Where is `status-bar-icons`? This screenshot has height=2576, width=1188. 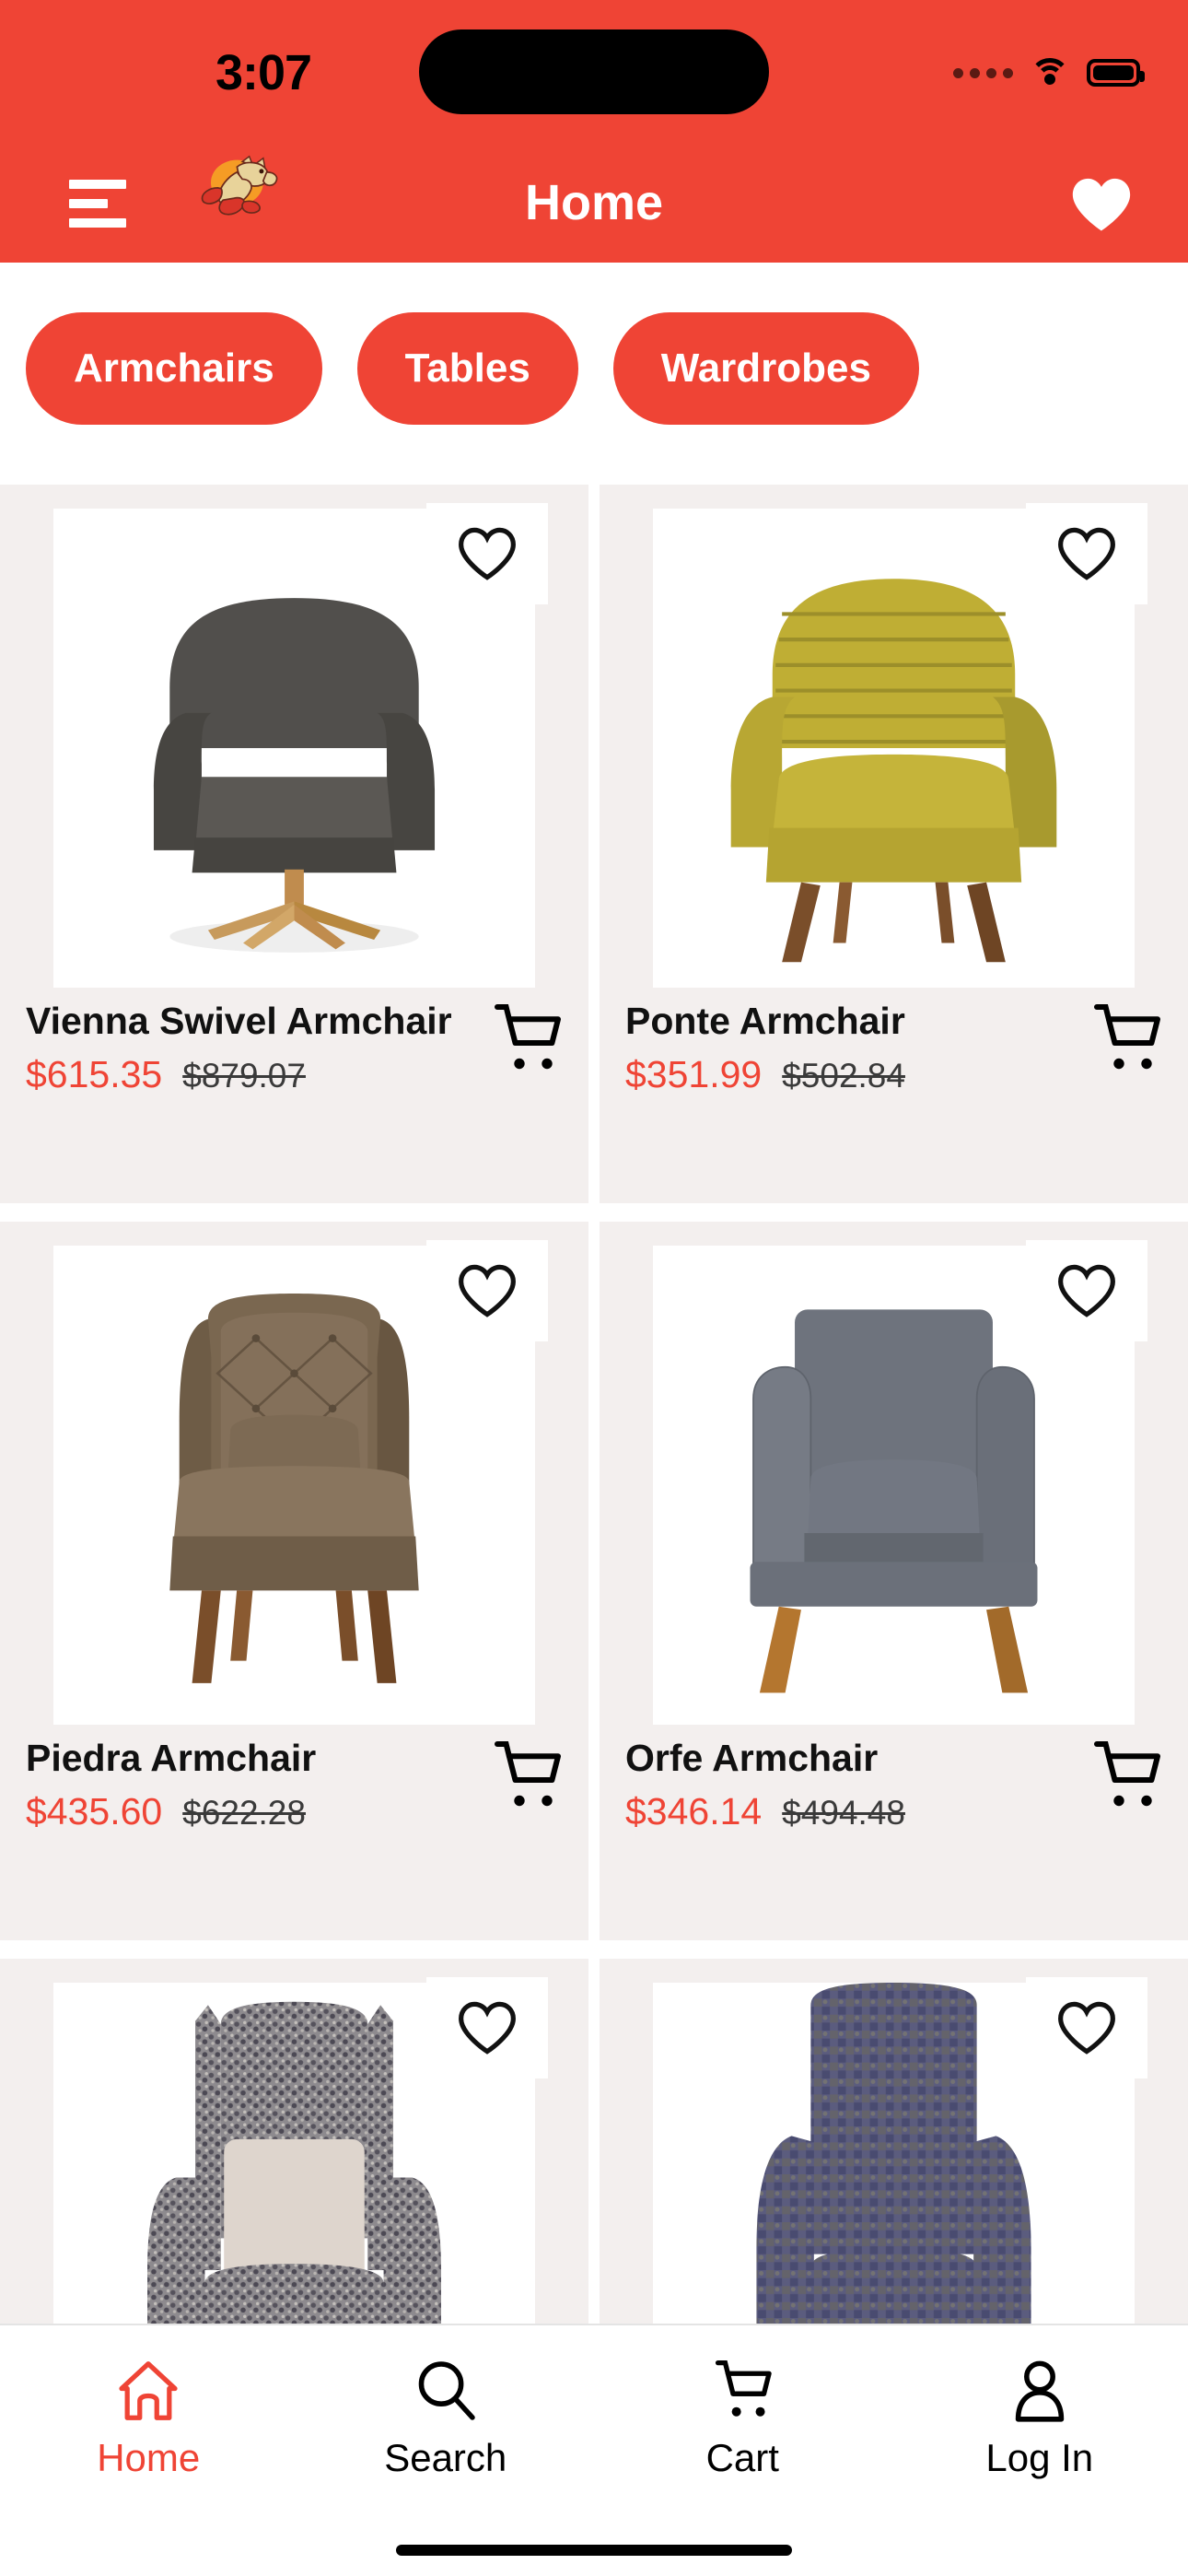
status-bar-icons is located at coordinates (1049, 73).